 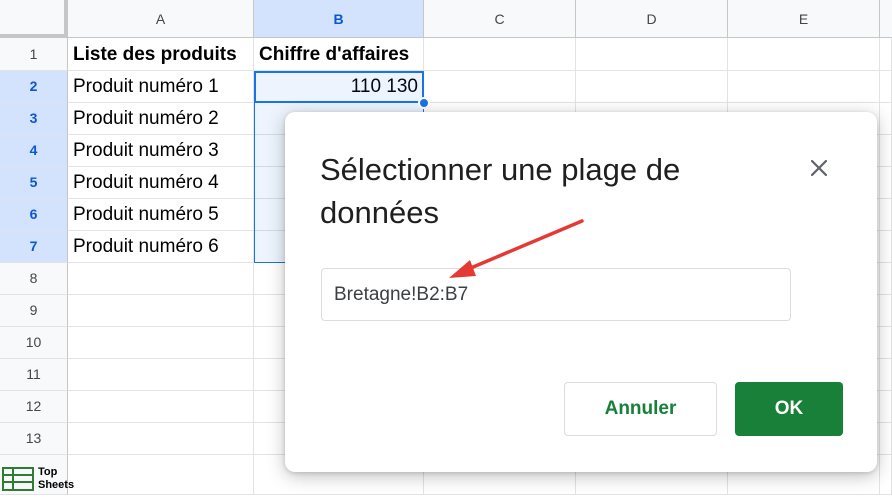 What do you see at coordinates (516, 248) in the screenshot?
I see `red-arrow-annotation` at bounding box center [516, 248].